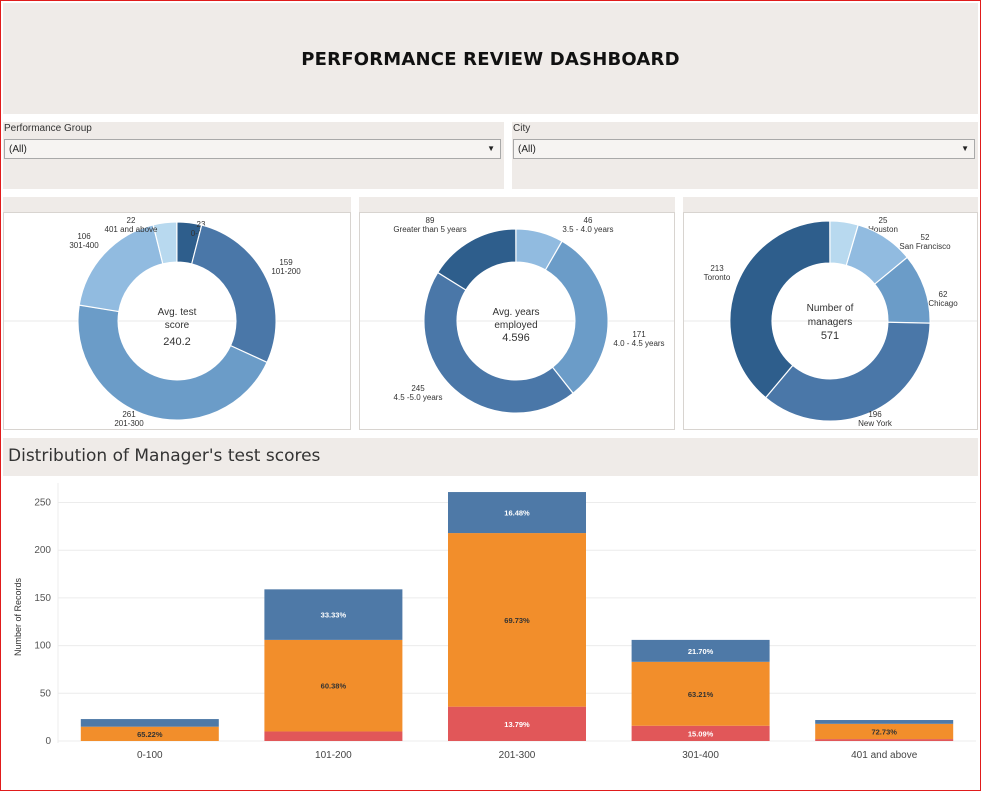  I want to click on donut-center-text: 571, so click(830, 336).